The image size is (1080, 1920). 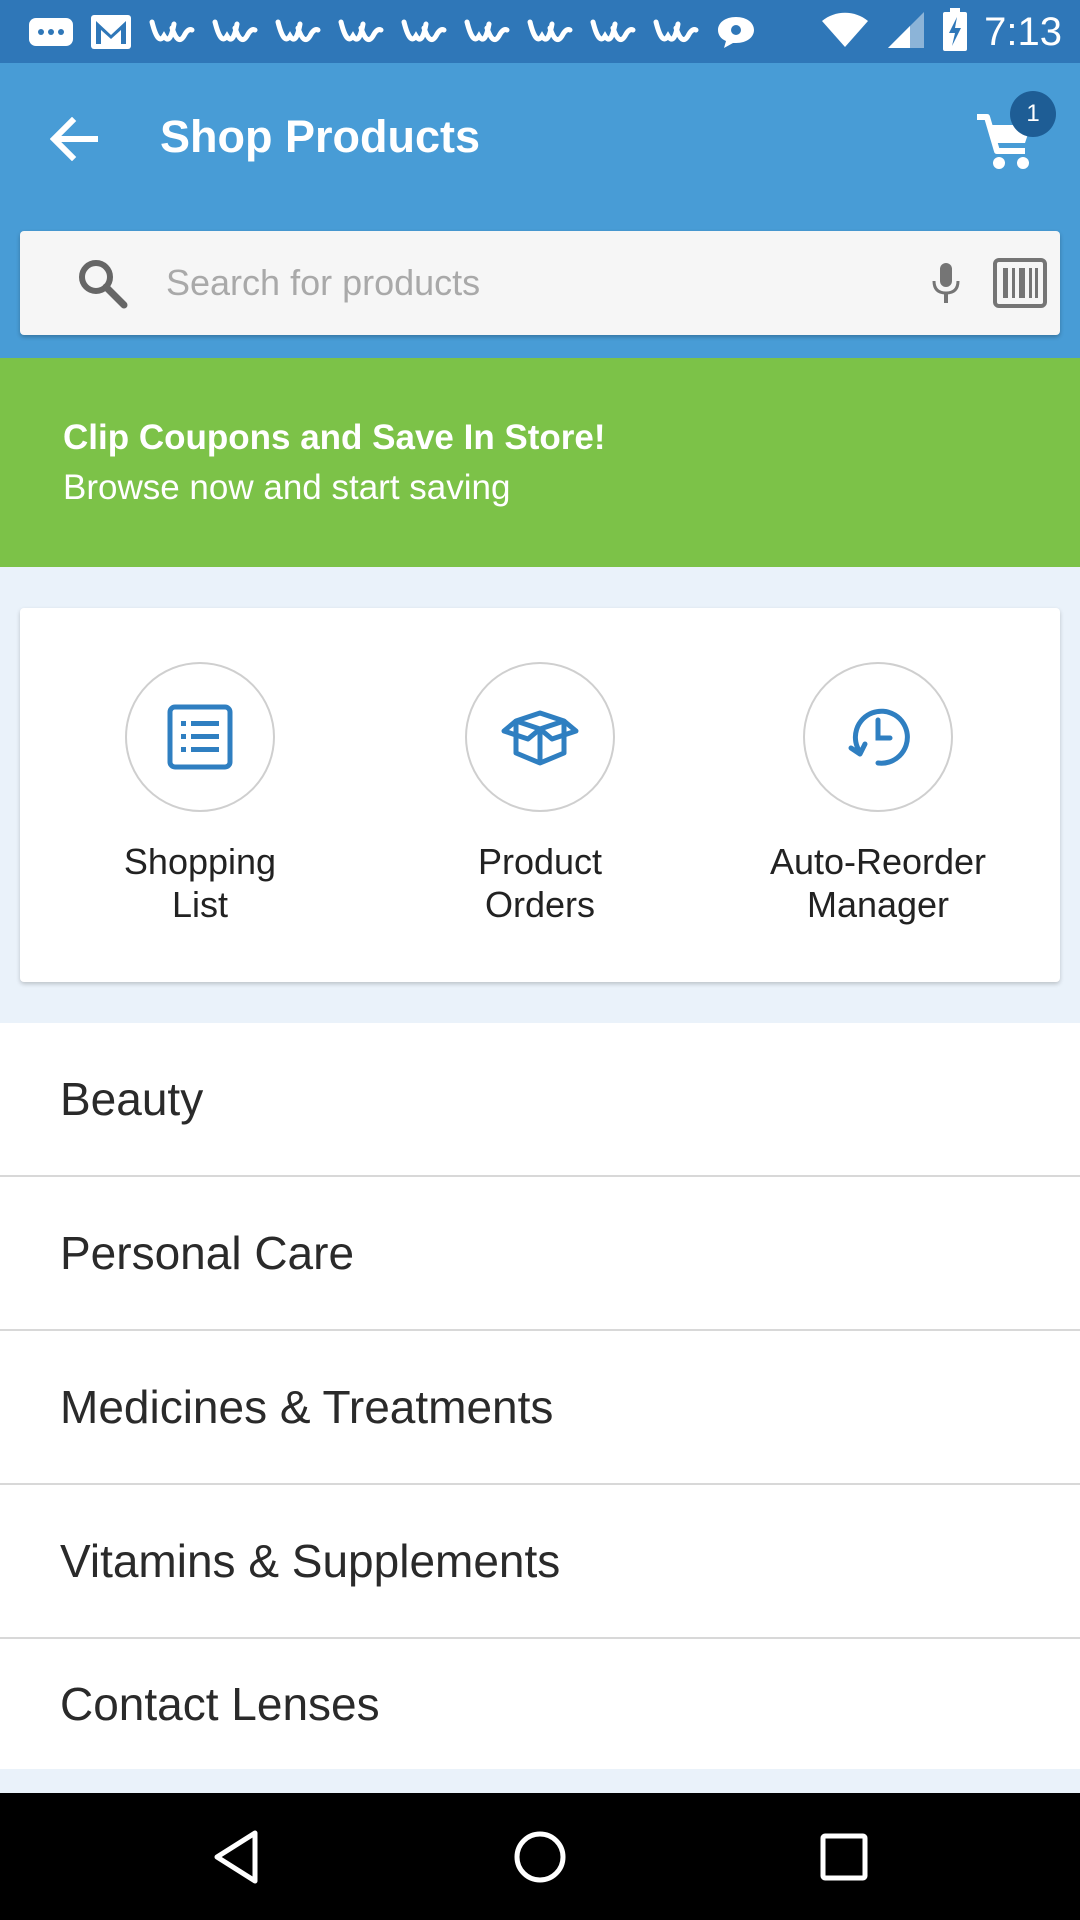 I want to click on nav-back-button, so click(x=236, y=1857).